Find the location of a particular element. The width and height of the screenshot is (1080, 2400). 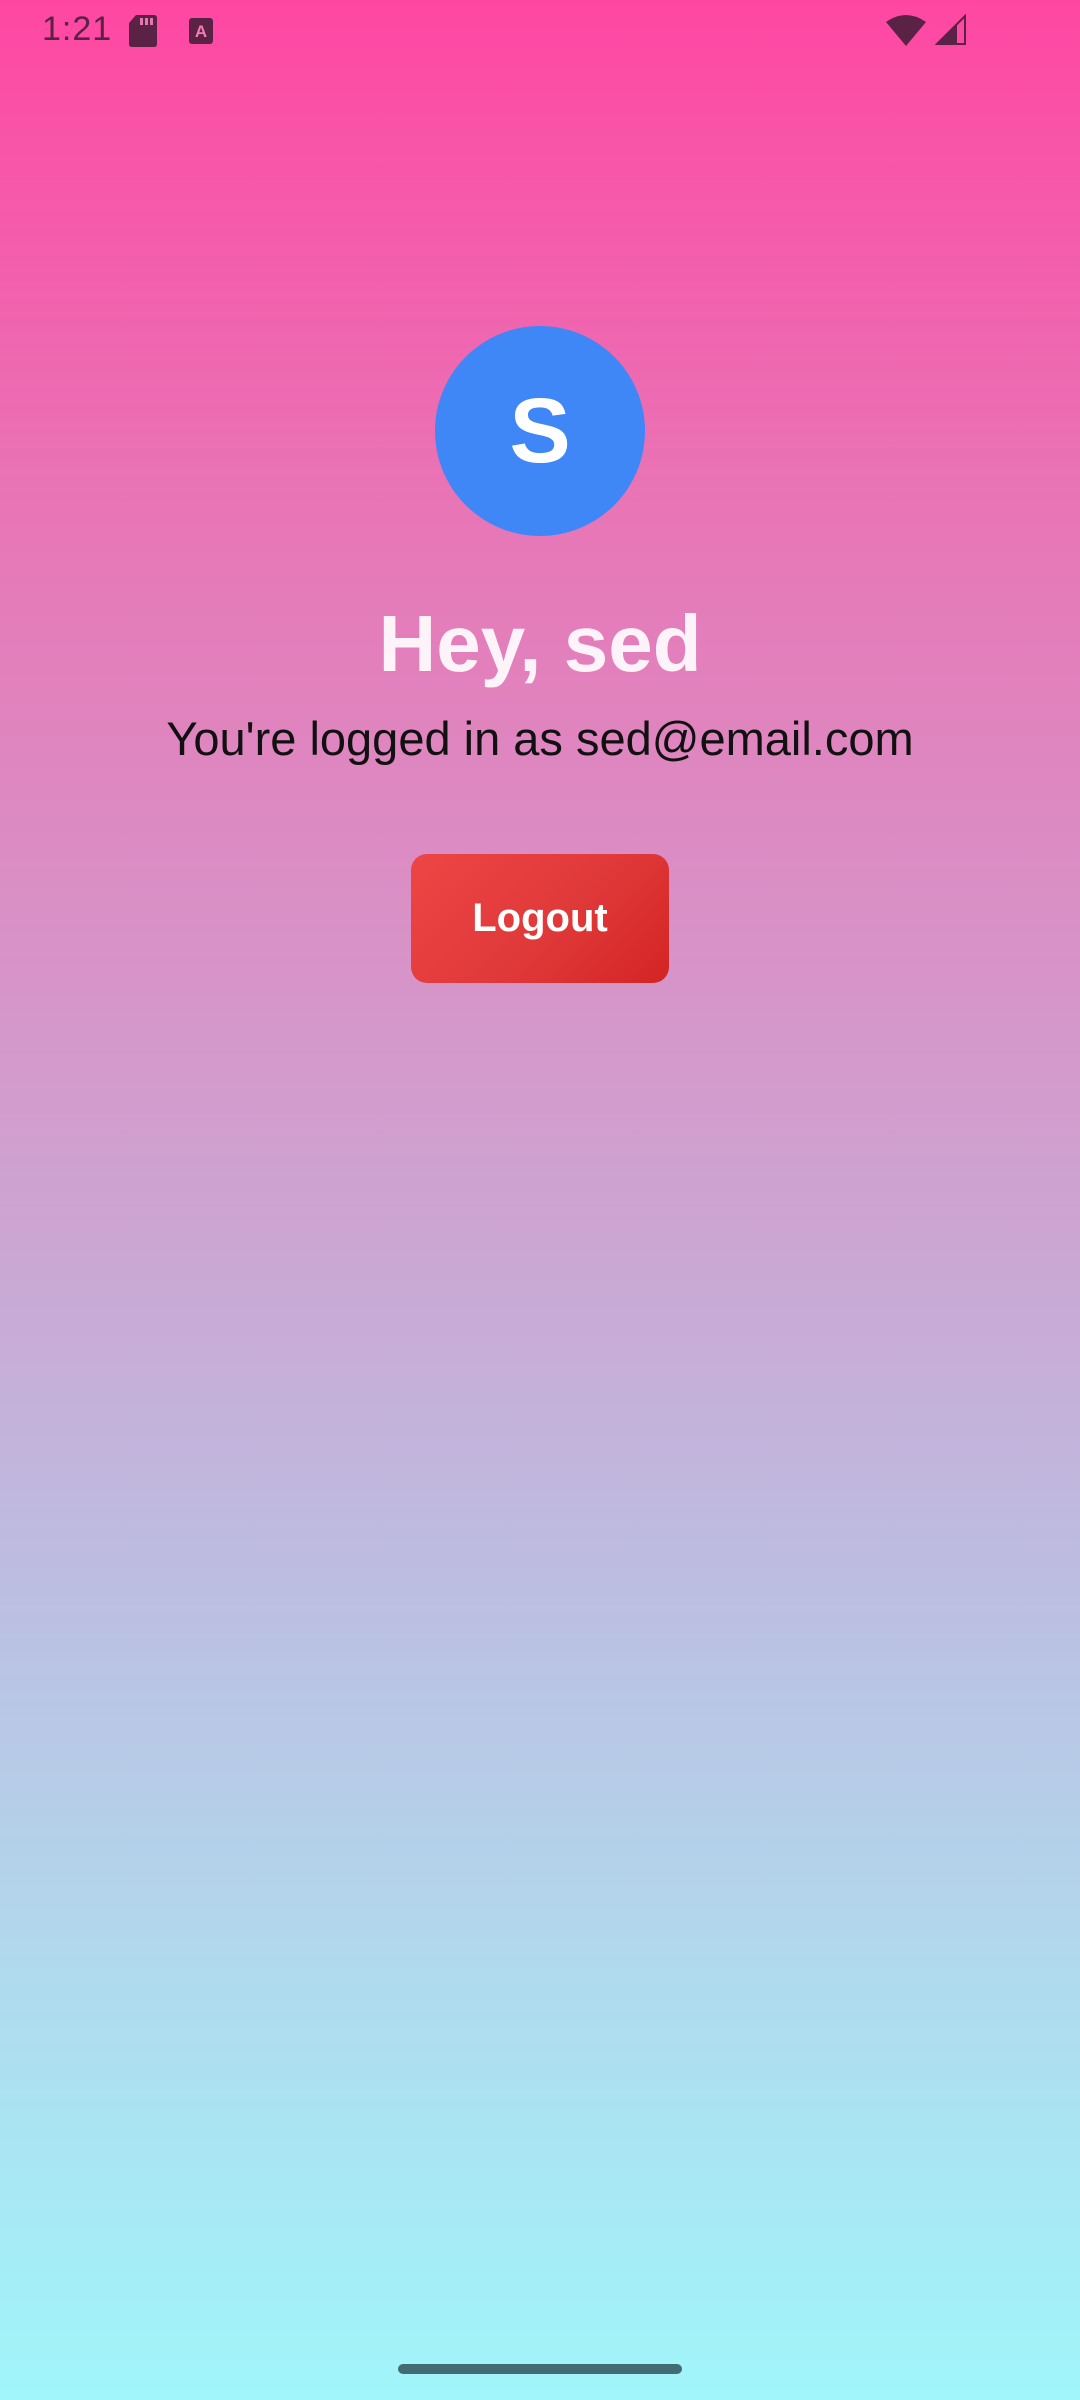

wifi-icon is located at coordinates (906, 30).